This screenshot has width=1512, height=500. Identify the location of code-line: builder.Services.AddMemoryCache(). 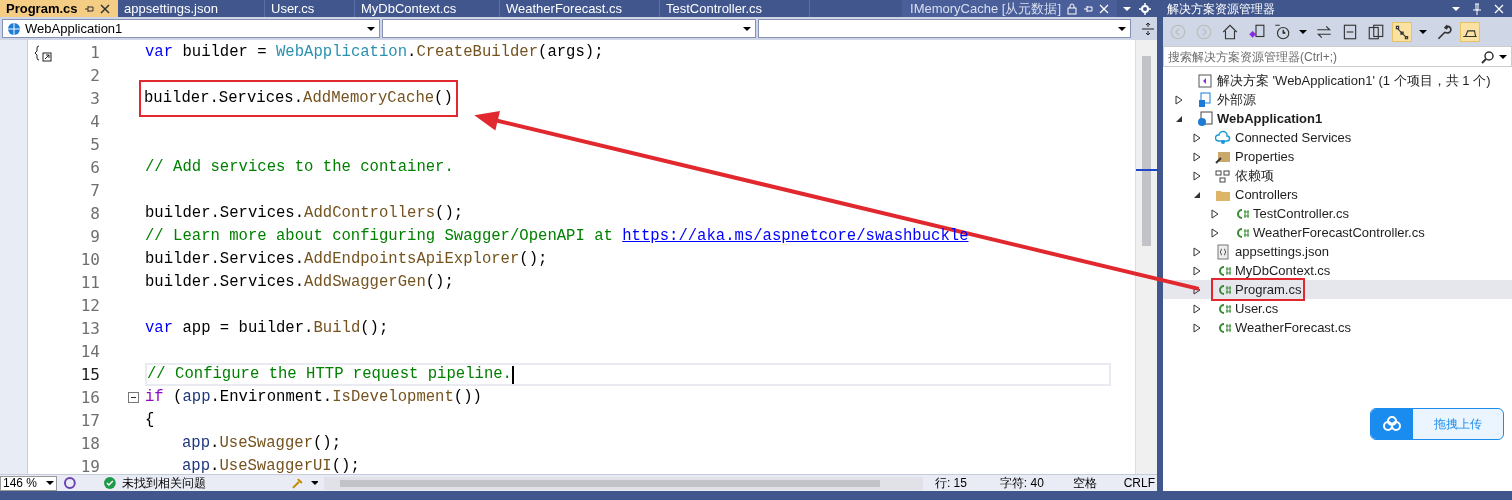
(298, 98).